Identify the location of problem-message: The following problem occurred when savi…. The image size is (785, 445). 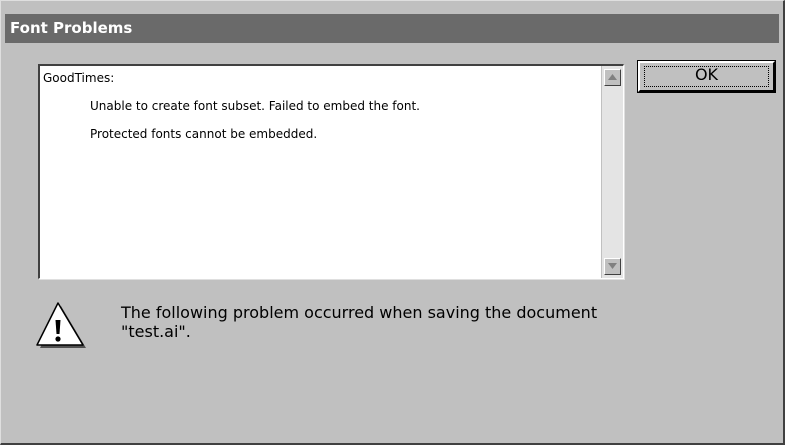
(371, 322).